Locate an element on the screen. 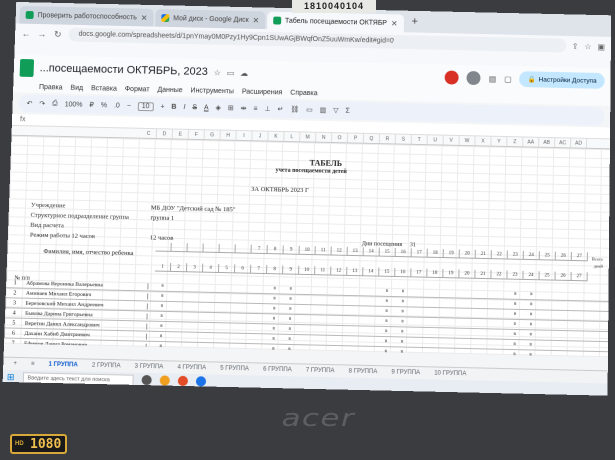 Image resolution: width=615 pixels, height=460 pixels. column-header: X is located at coordinates (483, 141).